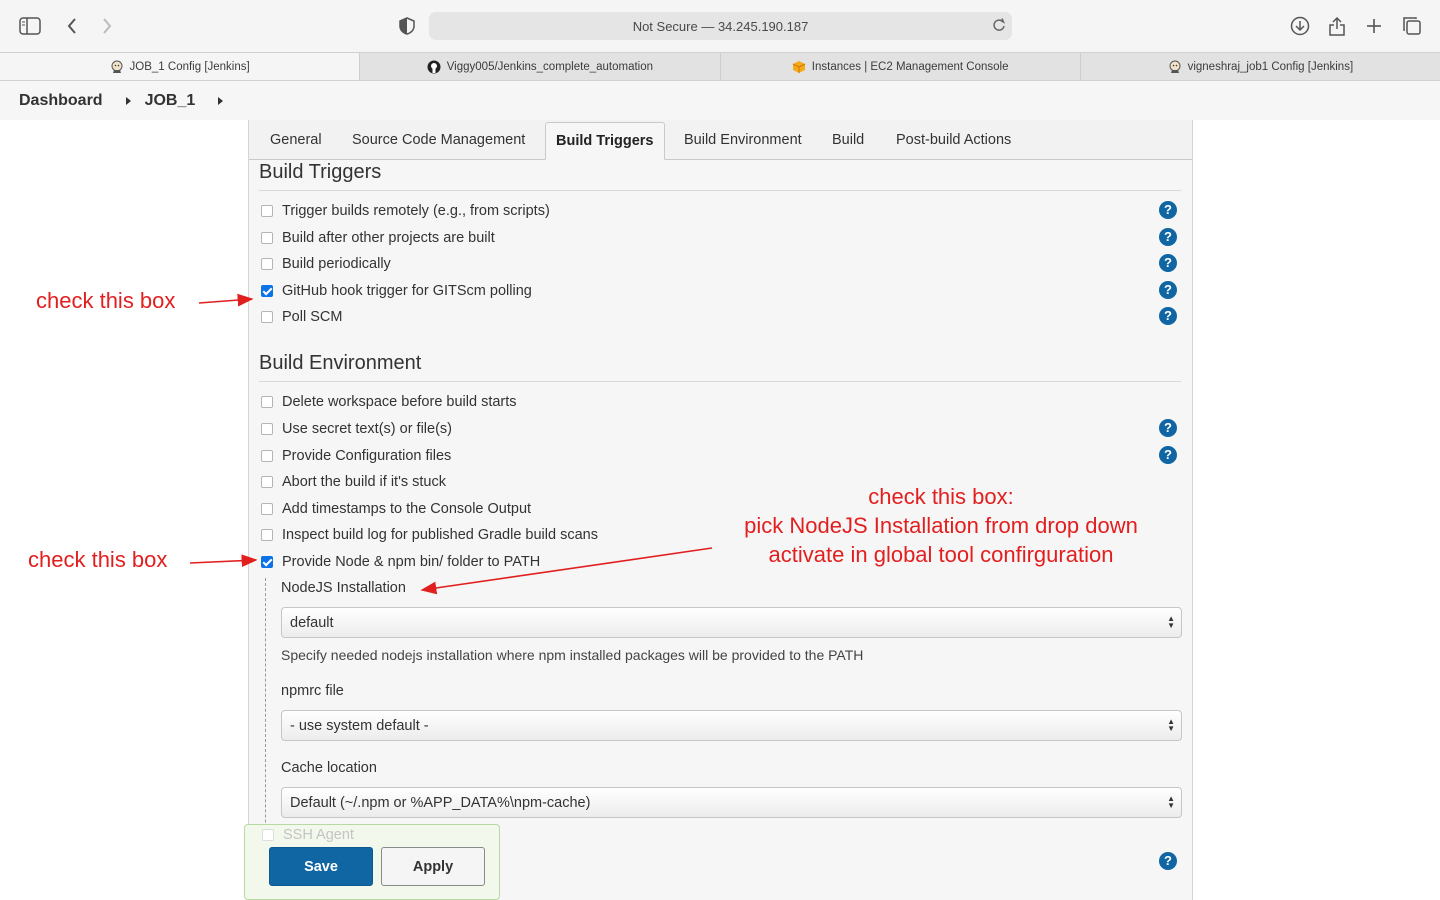 The width and height of the screenshot is (1440, 900). I want to click on checkbox-label: Build periodically, so click(336, 264).